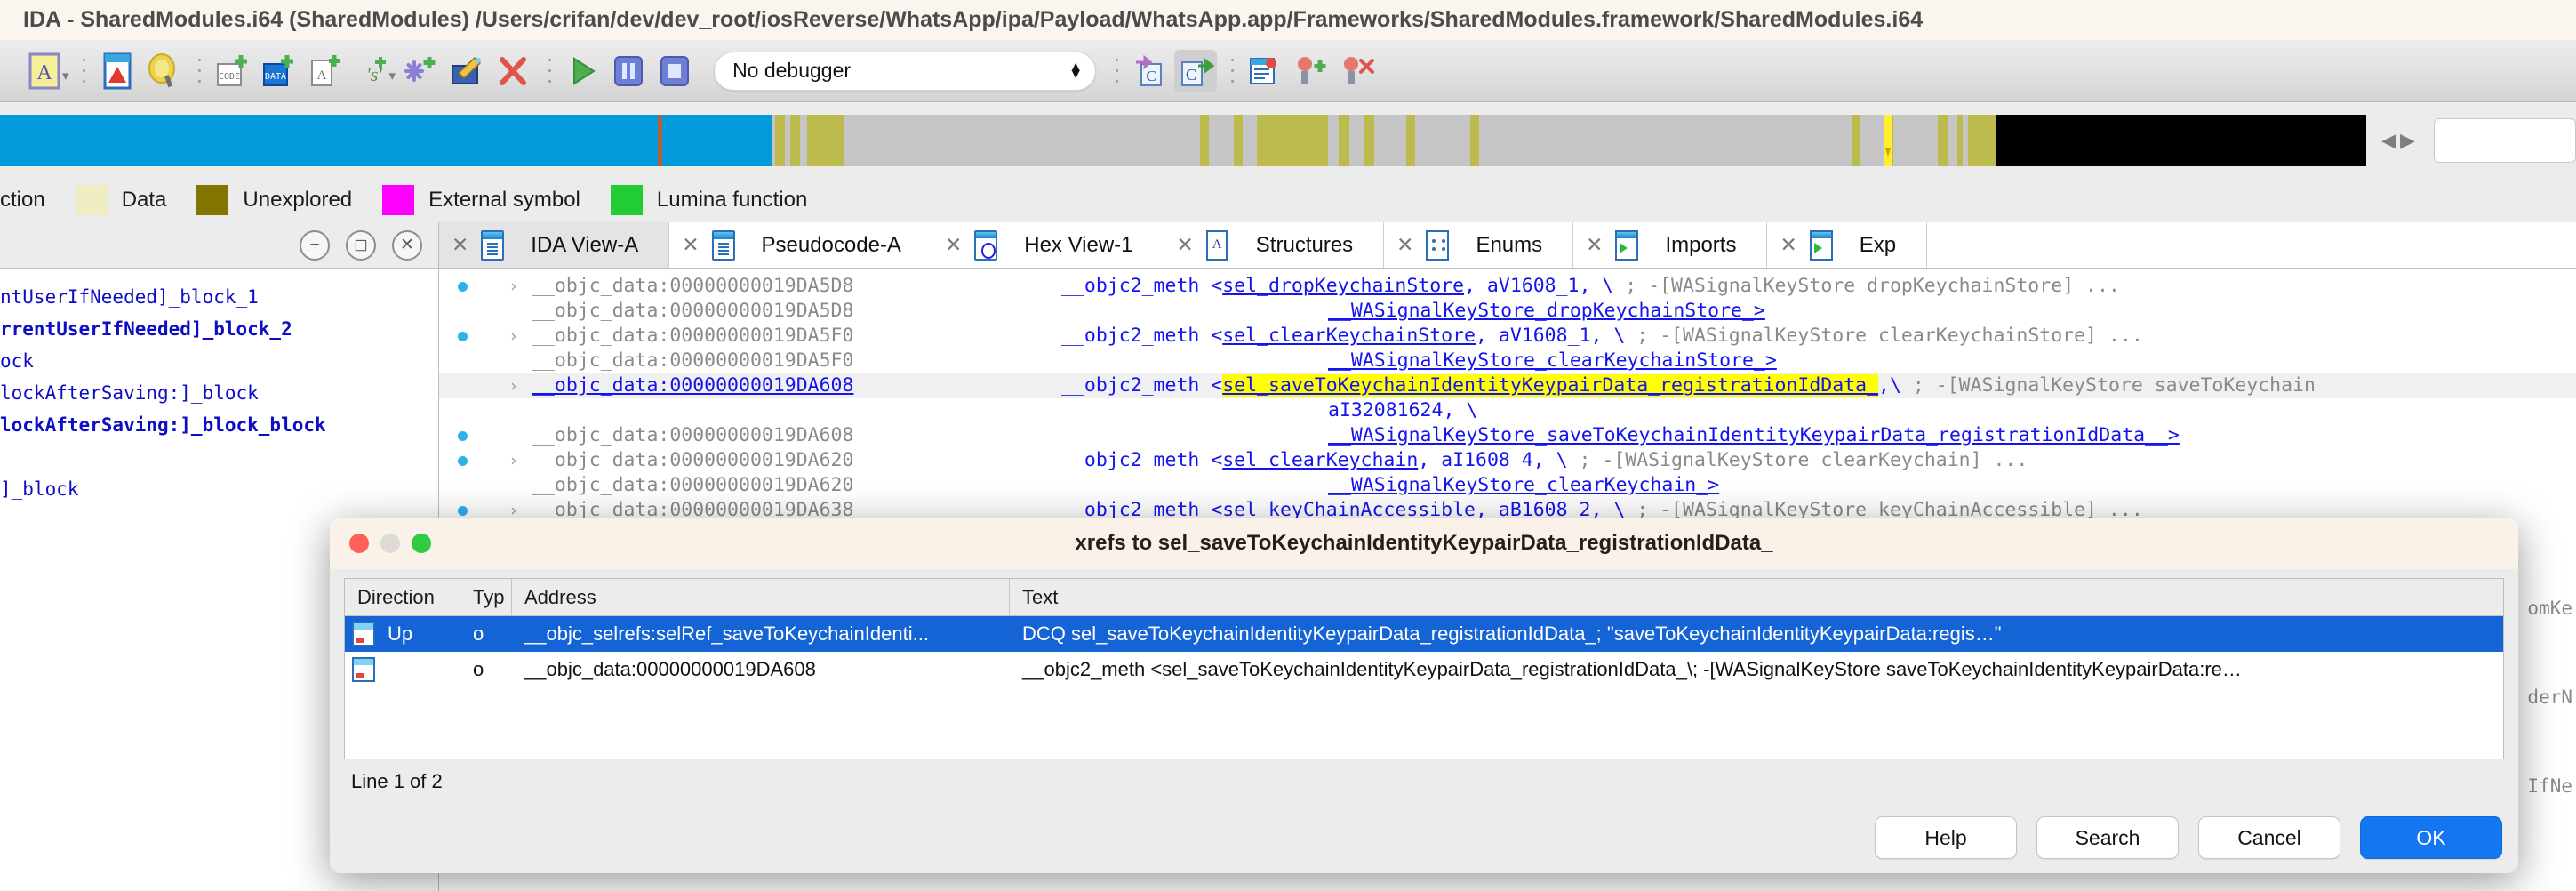  I want to click on make-struct-icon: 's', so click(371, 71).